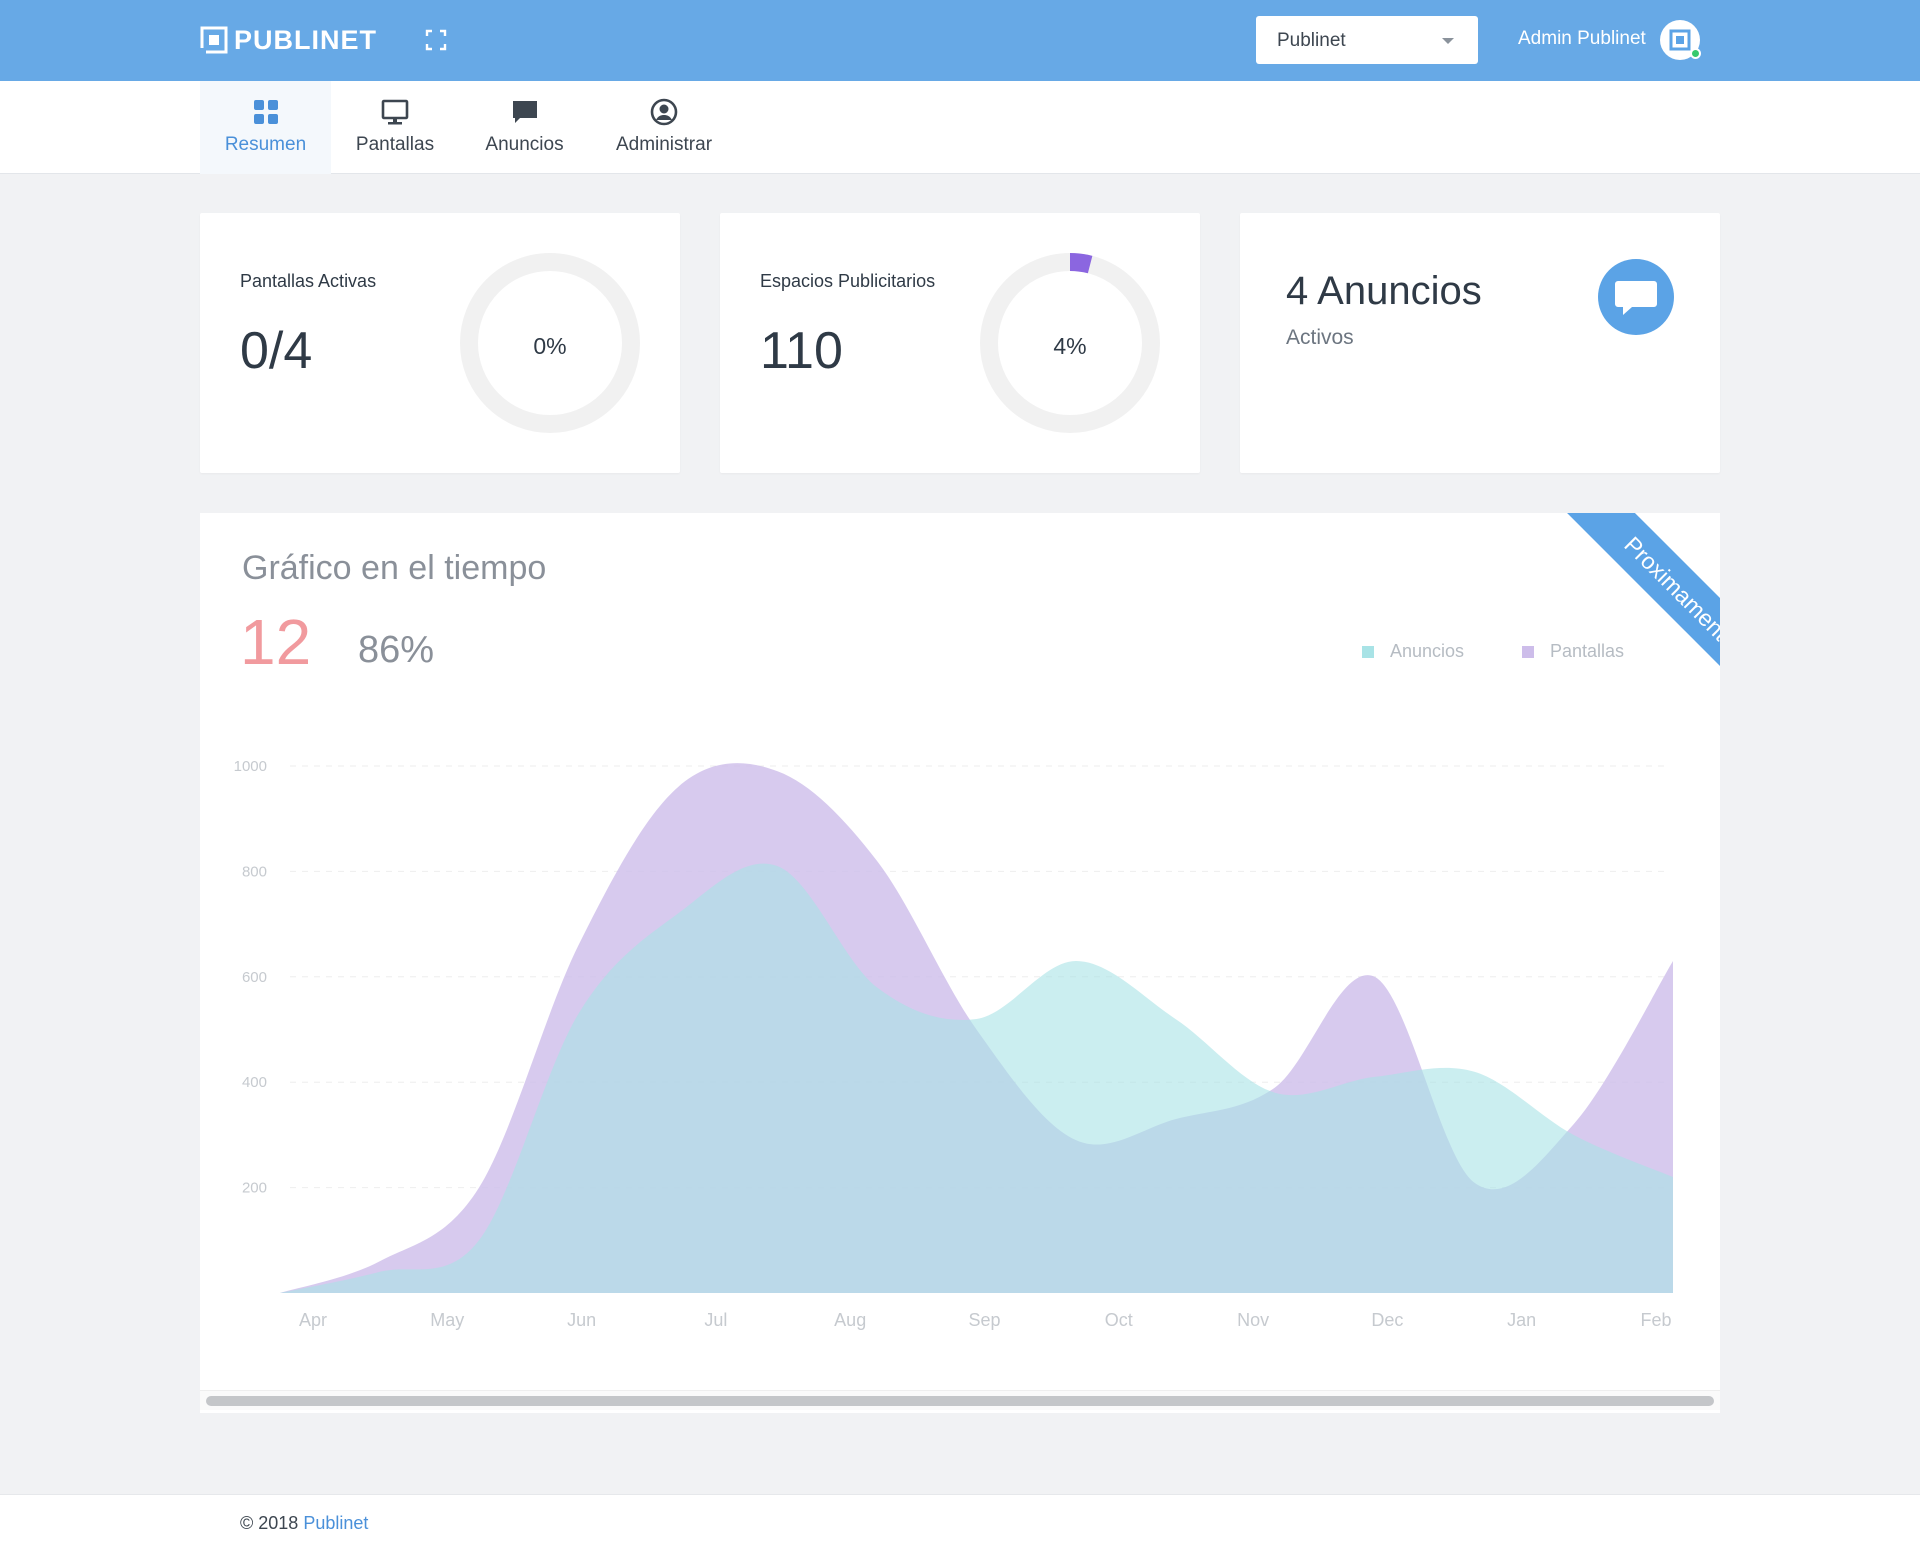  I want to click on y-tick-label: 1000, so click(250, 766).